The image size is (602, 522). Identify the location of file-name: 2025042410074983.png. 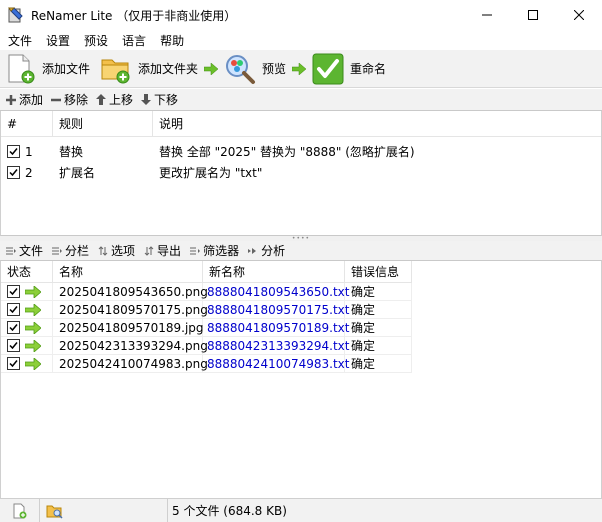
(130, 364).